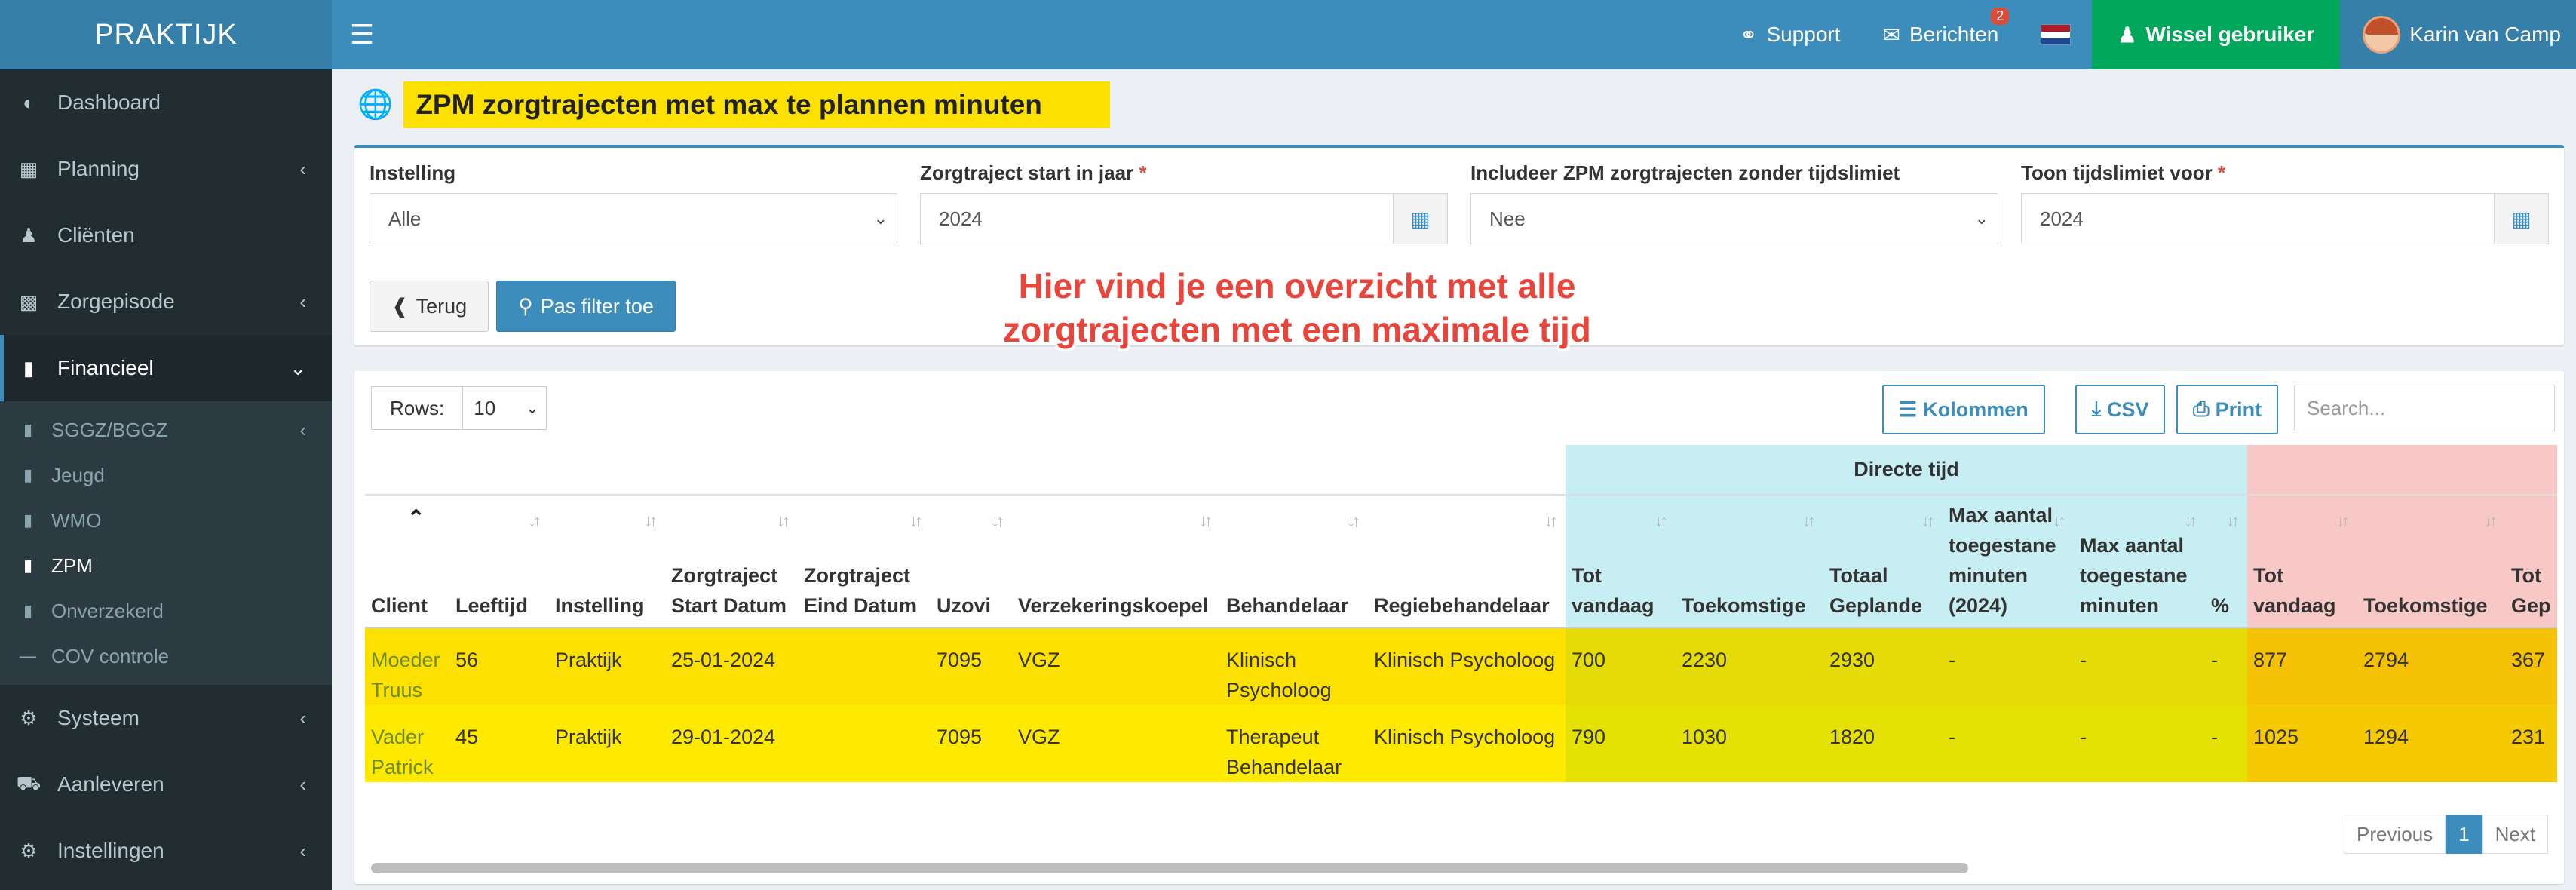  What do you see at coordinates (166, 611) in the screenshot?
I see `sidebar-subitem-onverzekerd: ▮ Onverzekerd` at bounding box center [166, 611].